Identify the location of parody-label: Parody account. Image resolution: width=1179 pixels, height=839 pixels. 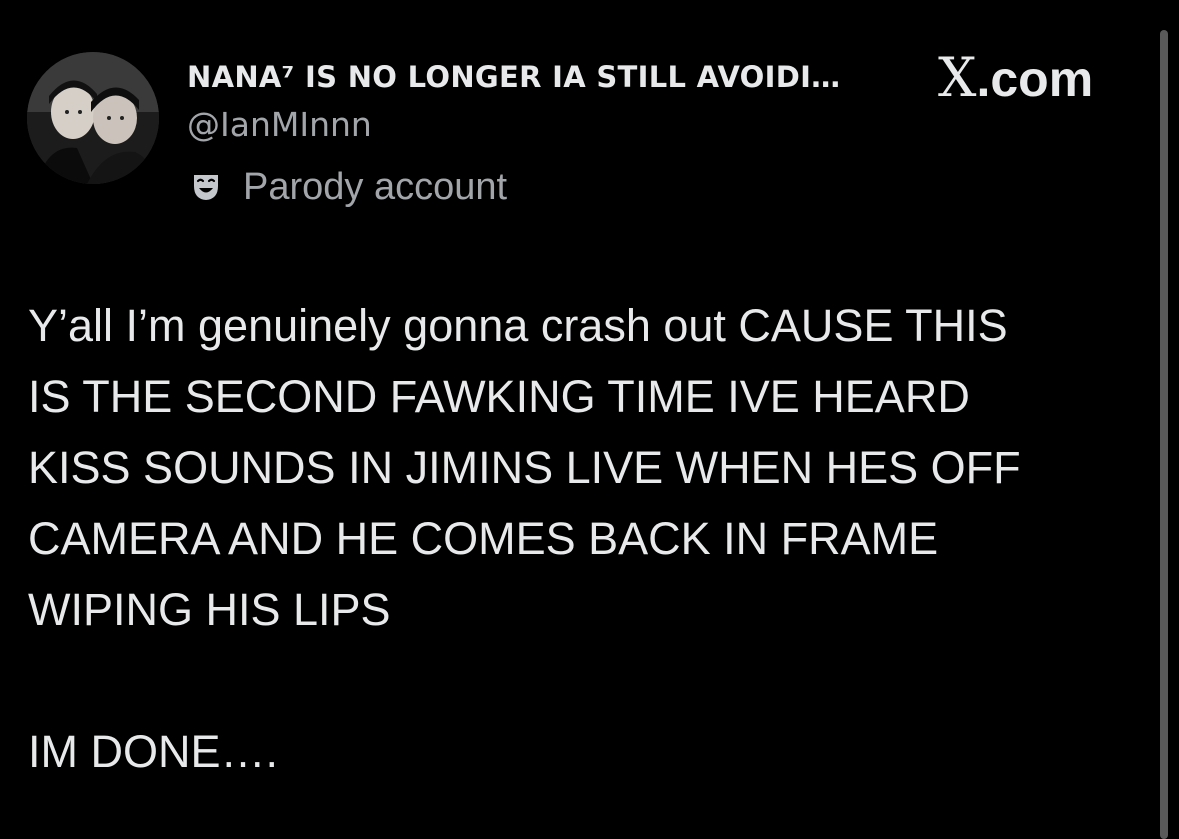
(375, 186).